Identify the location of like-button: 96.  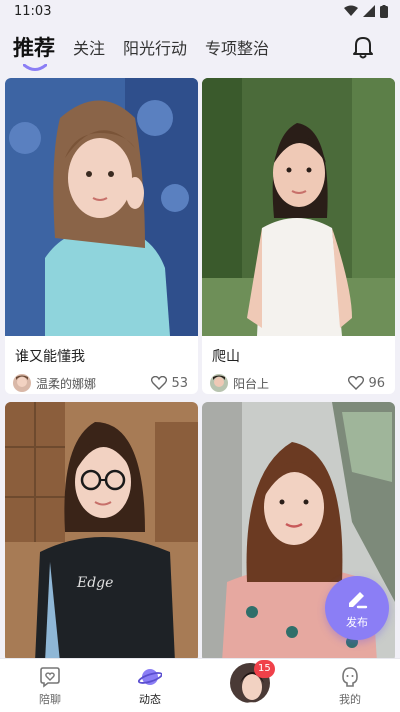
(366, 383).